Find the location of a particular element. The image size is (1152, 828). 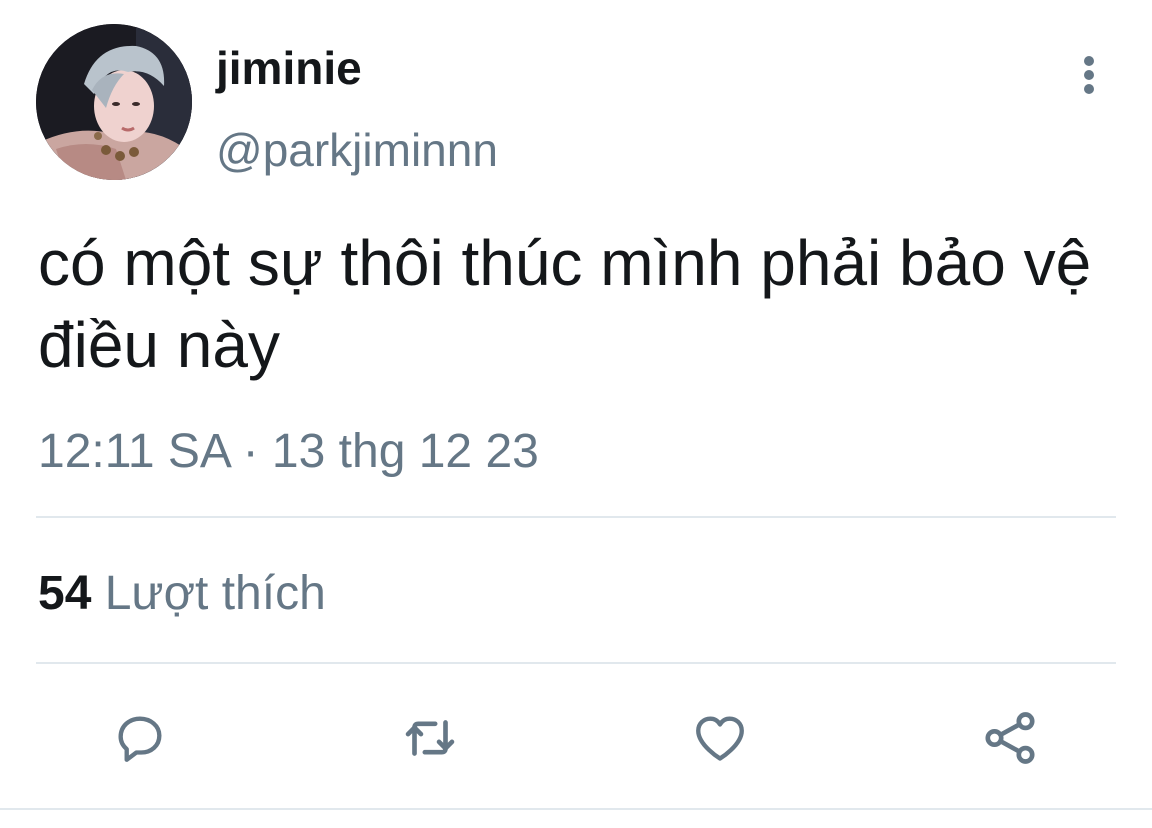

retweet-icon is located at coordinates (430, 738).